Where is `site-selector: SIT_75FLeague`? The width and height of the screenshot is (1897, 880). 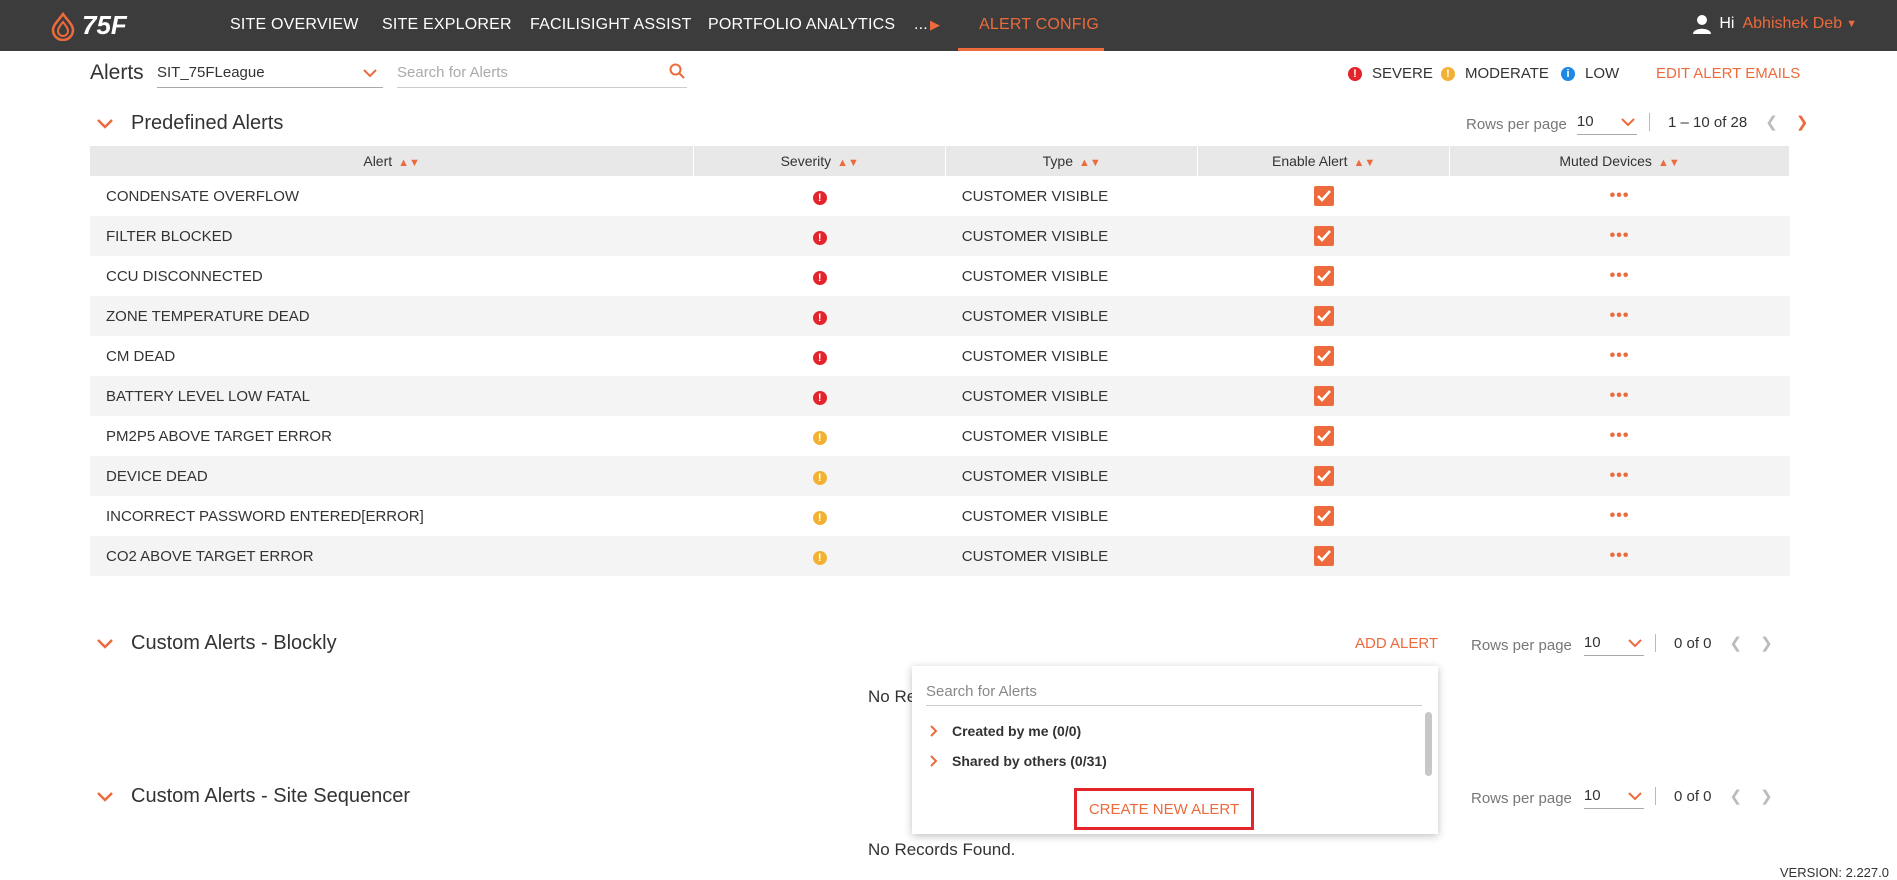
site-selector: SIT_75FLeague is located at coordinates (270, 74).